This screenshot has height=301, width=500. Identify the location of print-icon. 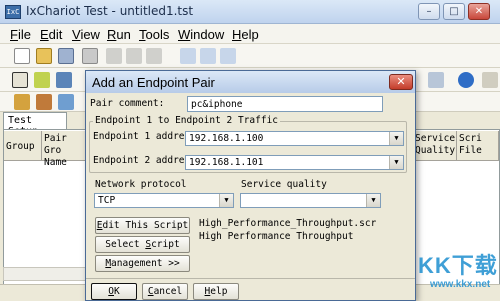
(90, 56).